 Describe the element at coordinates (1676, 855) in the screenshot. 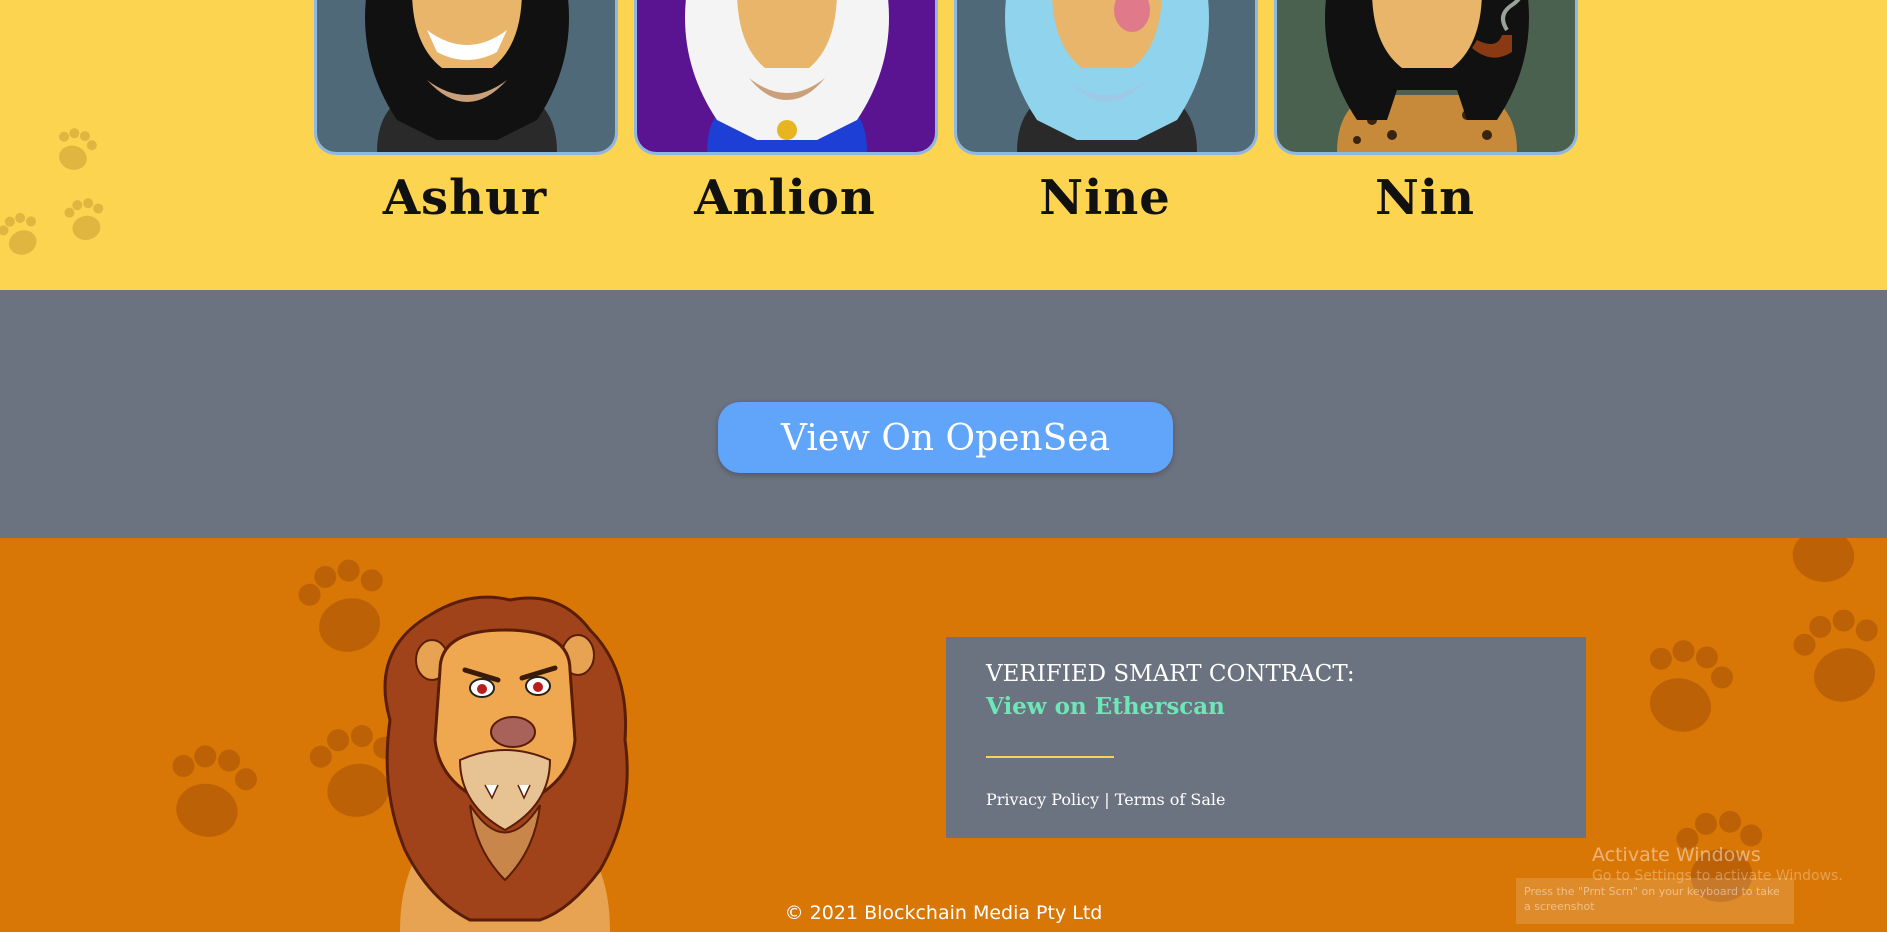

I see `activate-windows-title: Activate Windows` at that location.